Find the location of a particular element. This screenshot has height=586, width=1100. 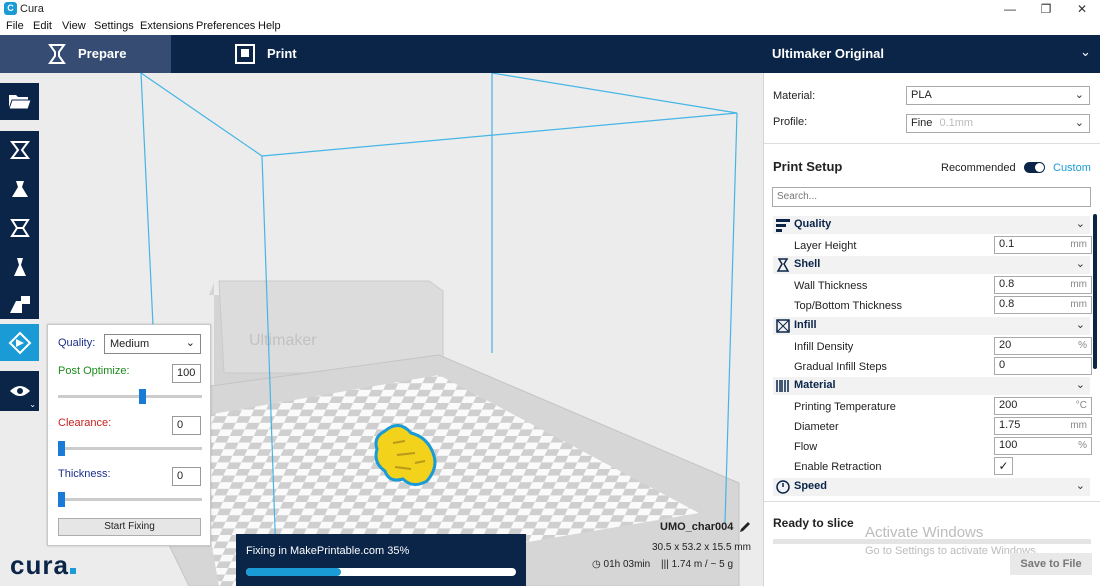

print-time: 01h 03min is located at coordinates (627, 564).